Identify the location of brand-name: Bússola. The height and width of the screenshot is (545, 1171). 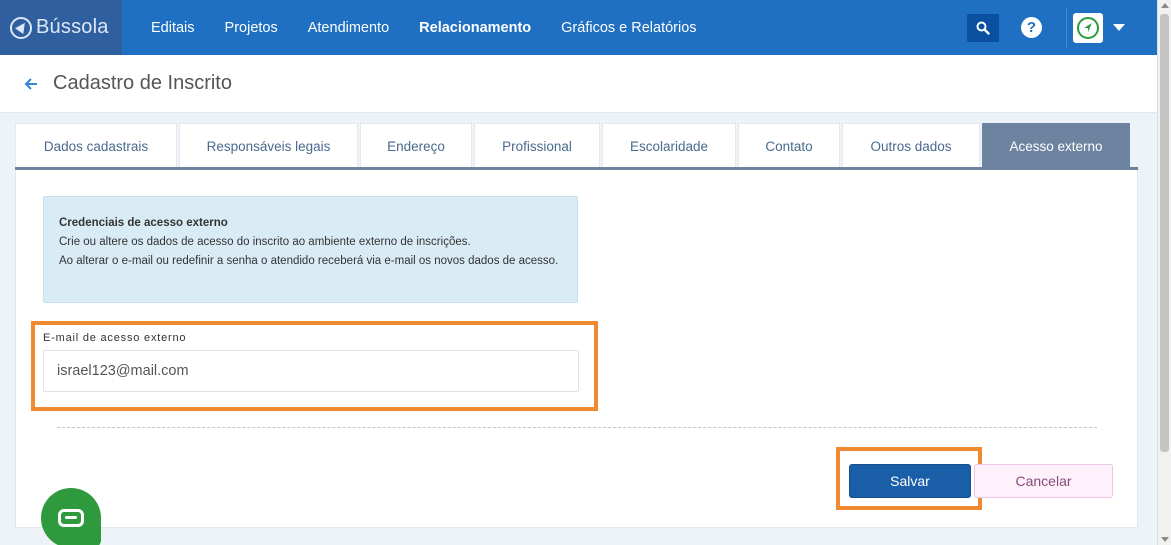
(72, 27).